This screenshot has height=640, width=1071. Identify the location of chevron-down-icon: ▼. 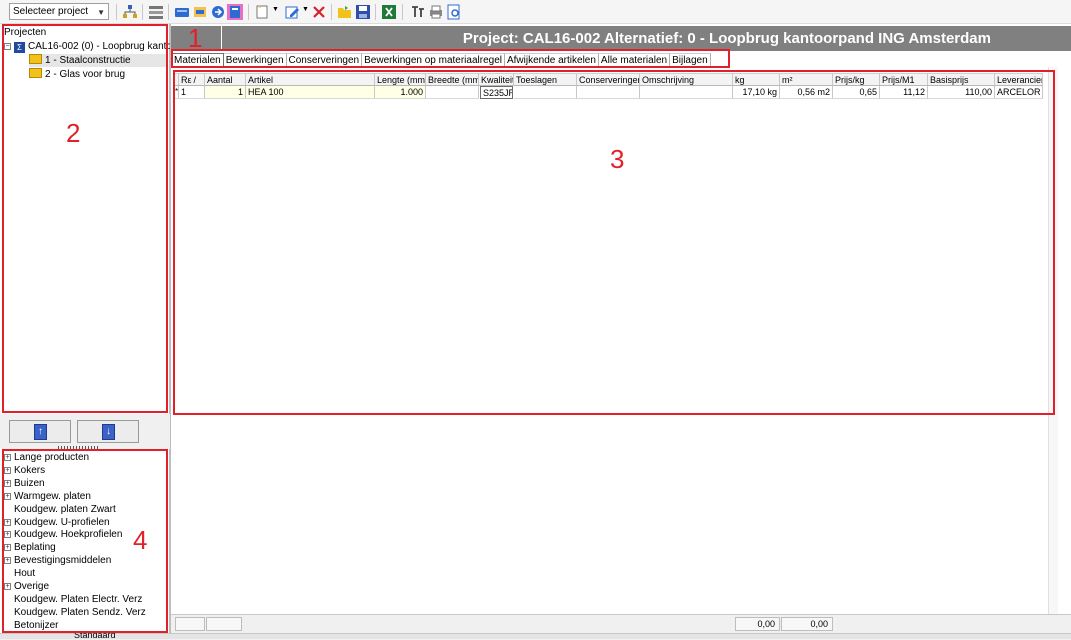
(101, 12).